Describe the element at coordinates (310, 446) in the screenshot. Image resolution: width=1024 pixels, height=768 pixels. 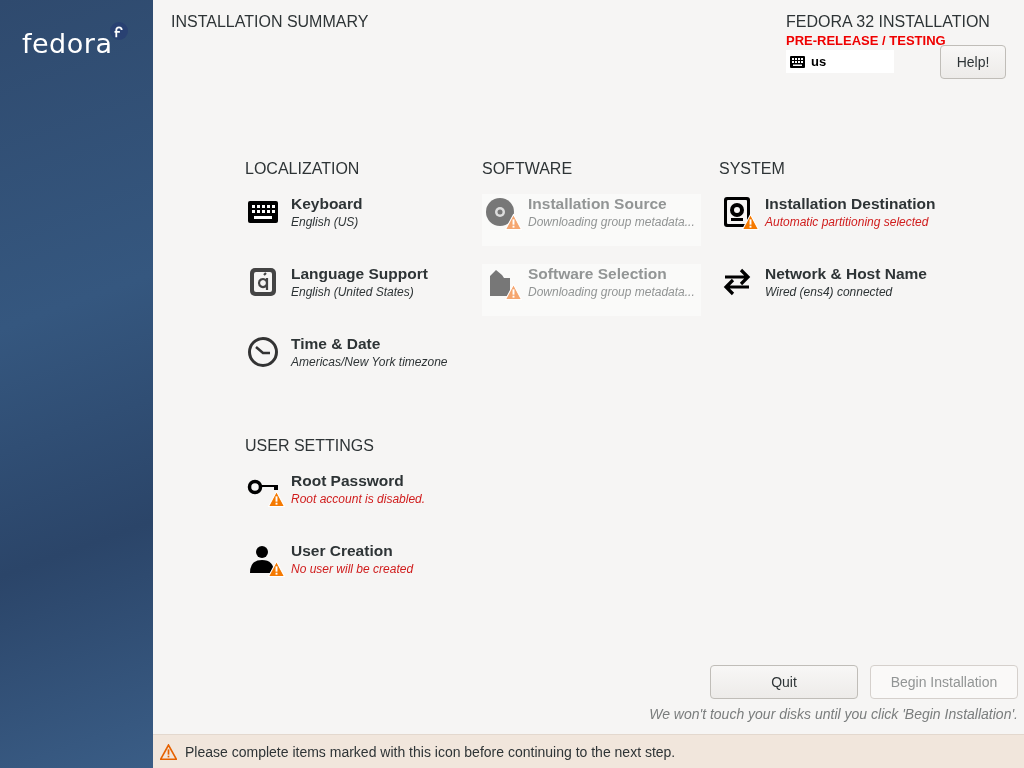
I see `section-heading: USER SETTINGS` at that location.